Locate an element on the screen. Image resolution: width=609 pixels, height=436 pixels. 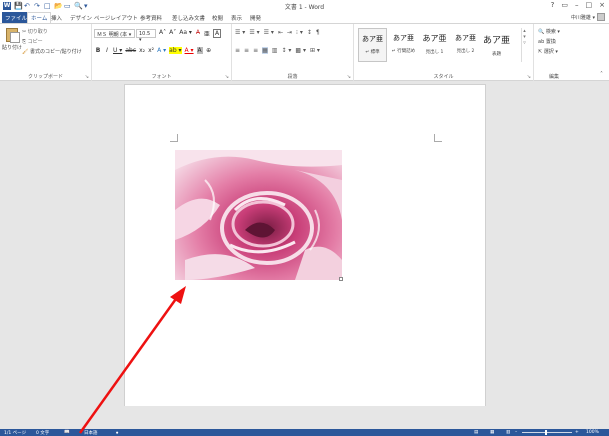
window-controls: ? ▭ – □ × is located at coordinates (578, 5).